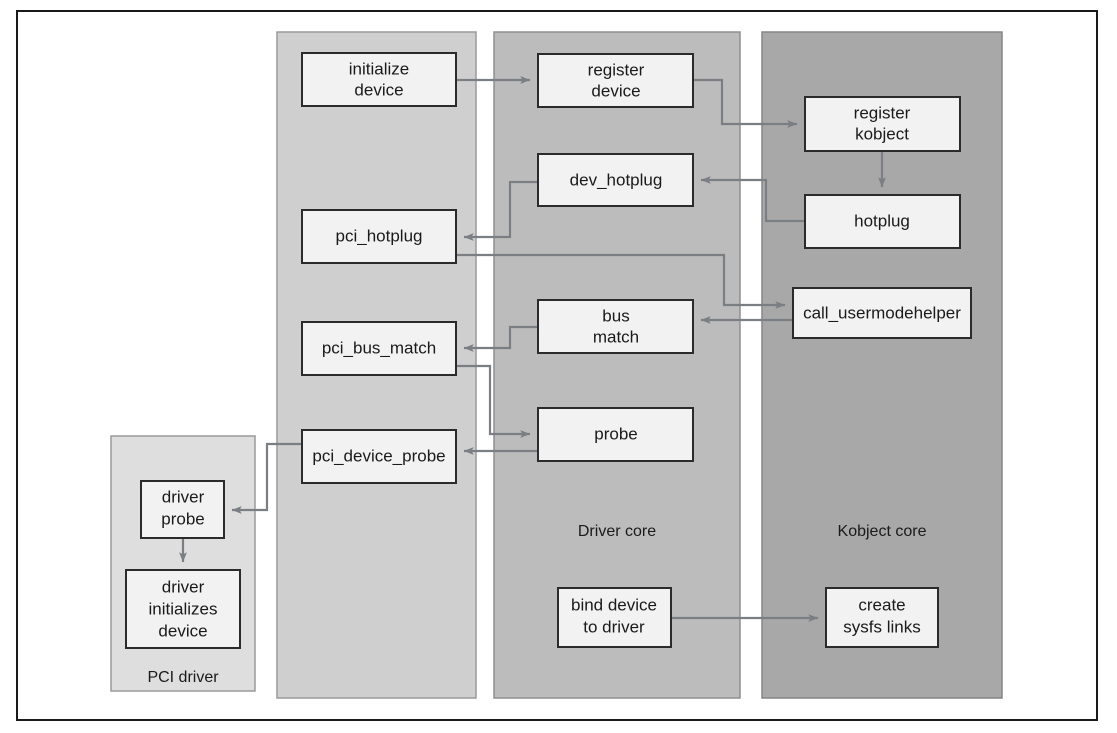 This screenshot has height=733, width=1117. I want to click on group-label-kobject-core: Kobject core, so click(882, 531).